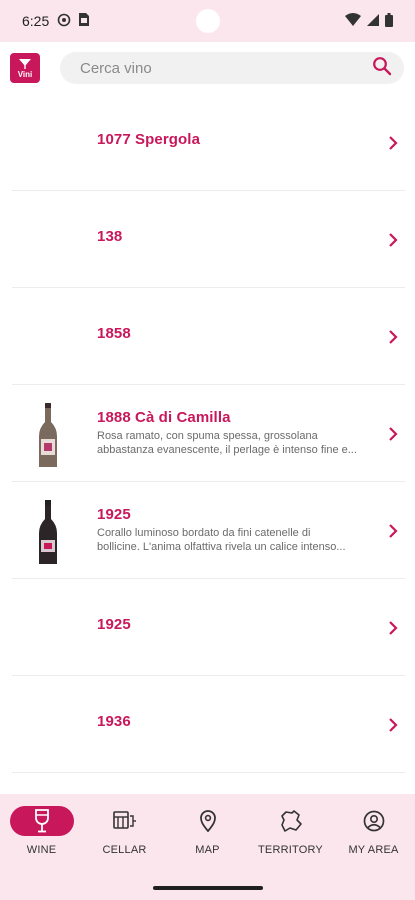 Image resolution: width=415 pixels, height=900 pixels. I want to click on camera-cutout, so click(208, 21).